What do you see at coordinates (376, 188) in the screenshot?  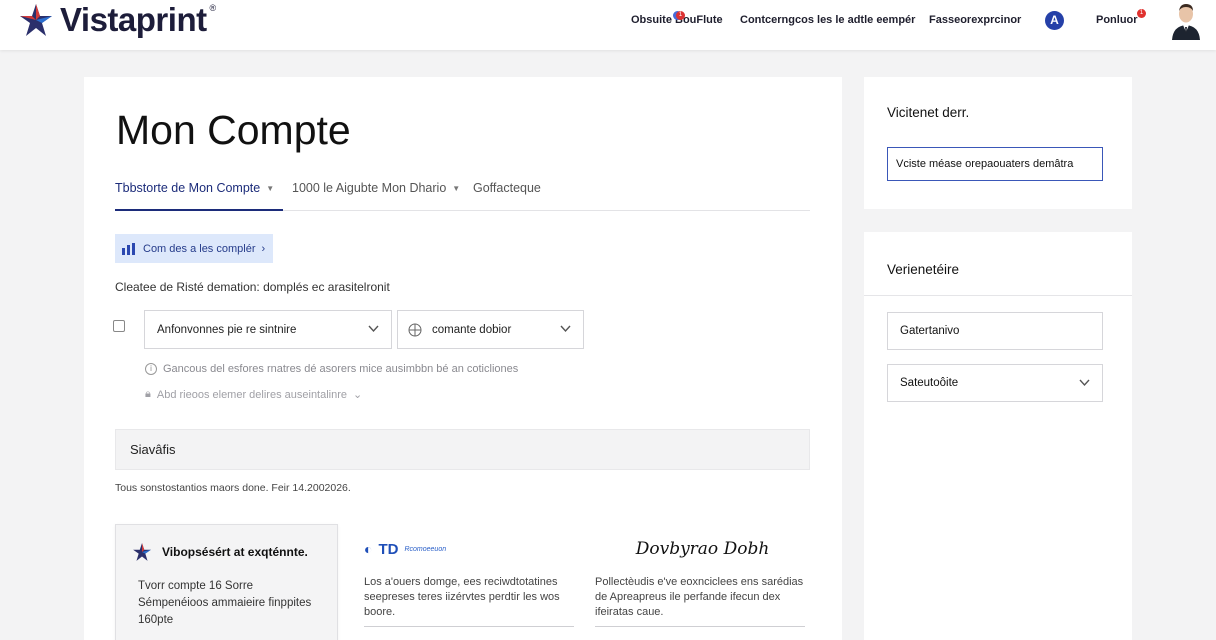 I see `tab-second: 1000 le Aigubte Mon Dhario ▼` at bounding box center [376, 188].